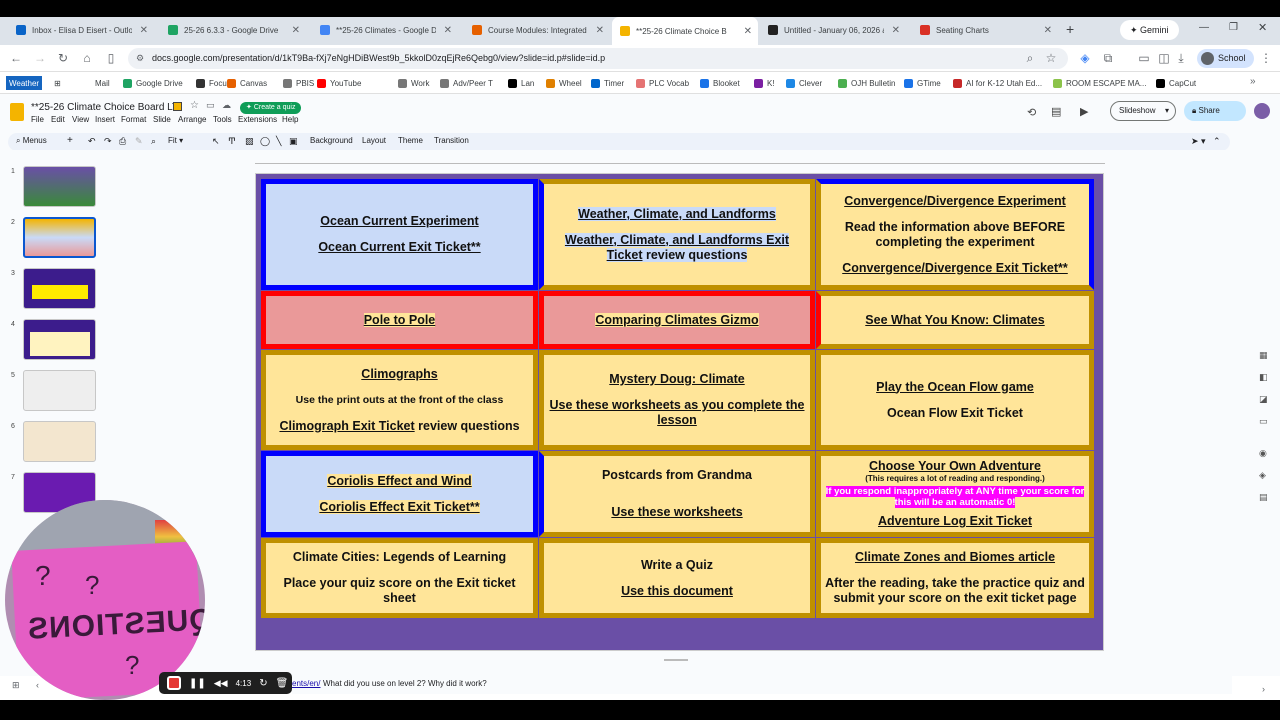 The height and width of the screenshot is (720, 1280). I want to click on slideshow-button: Slideshow ▾, so click(1143, 111).